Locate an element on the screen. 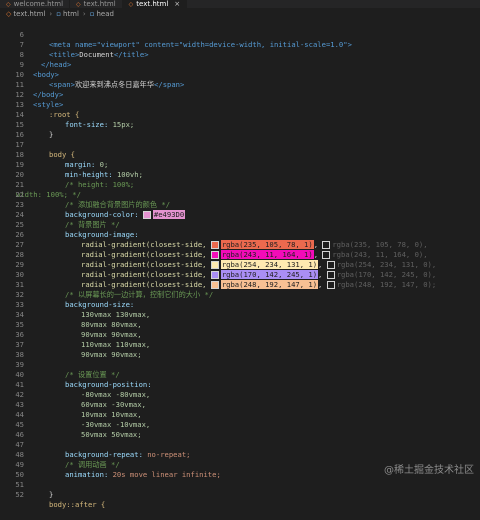 The height and width of the screenshot is (520, 480). code-line: 43 10vmax 10vmax, is located at coordinates (240, 404).